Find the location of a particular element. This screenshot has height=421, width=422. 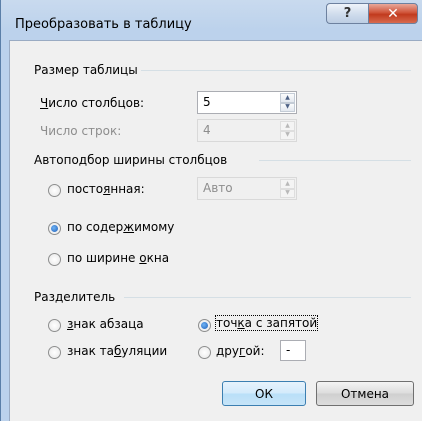

columns-spin-down-icon: ▼ is located at coordinates (287, 107).